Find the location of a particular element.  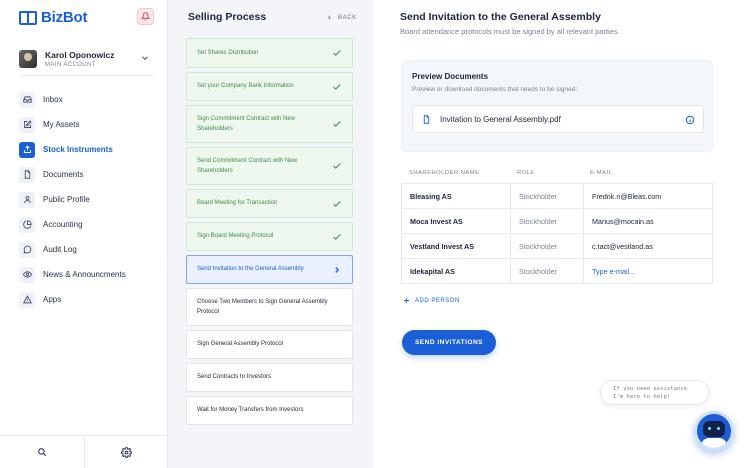

sidebar-item-news: News & Announcments is located at coordinates (72, 274).